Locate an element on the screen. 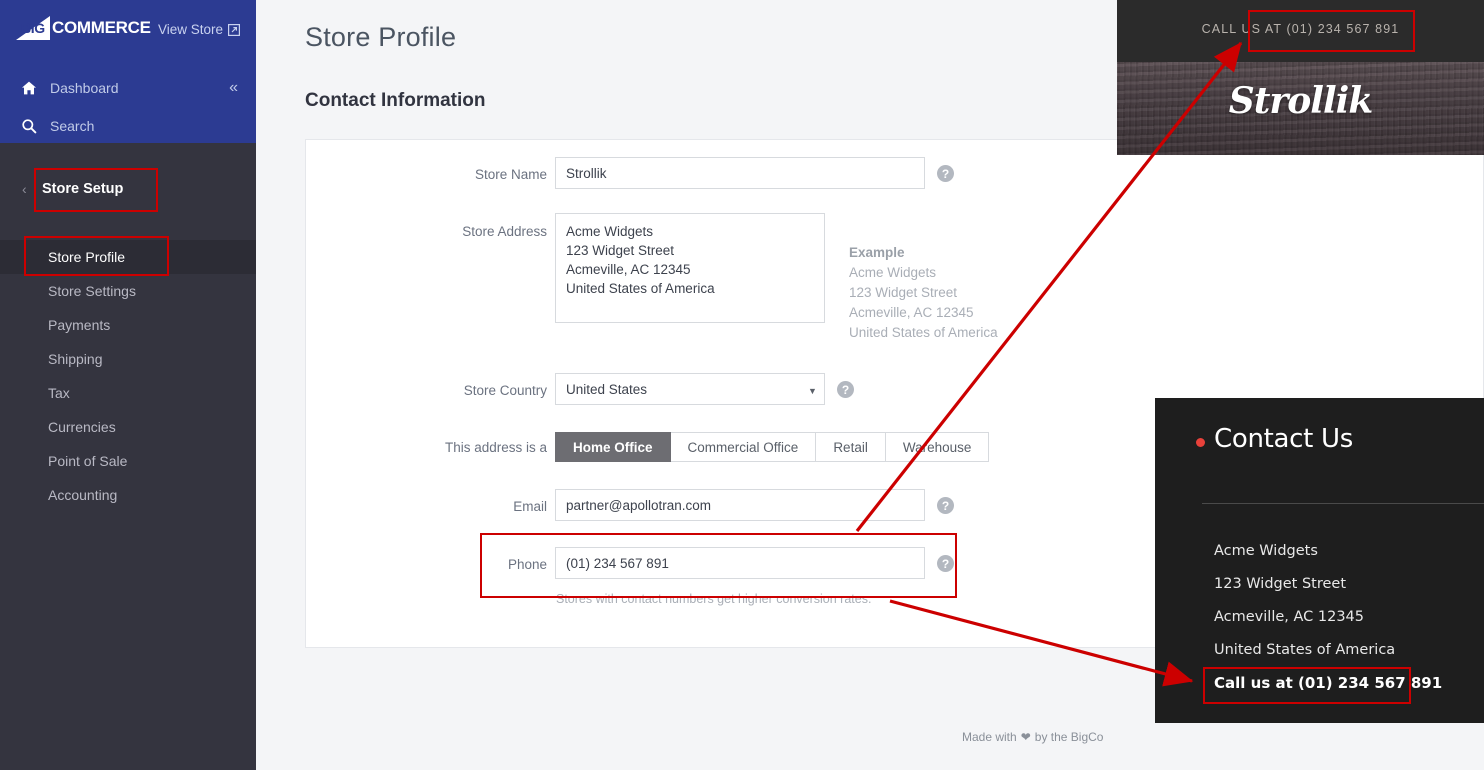  email-label: Email is located at coordinates (530, 506).